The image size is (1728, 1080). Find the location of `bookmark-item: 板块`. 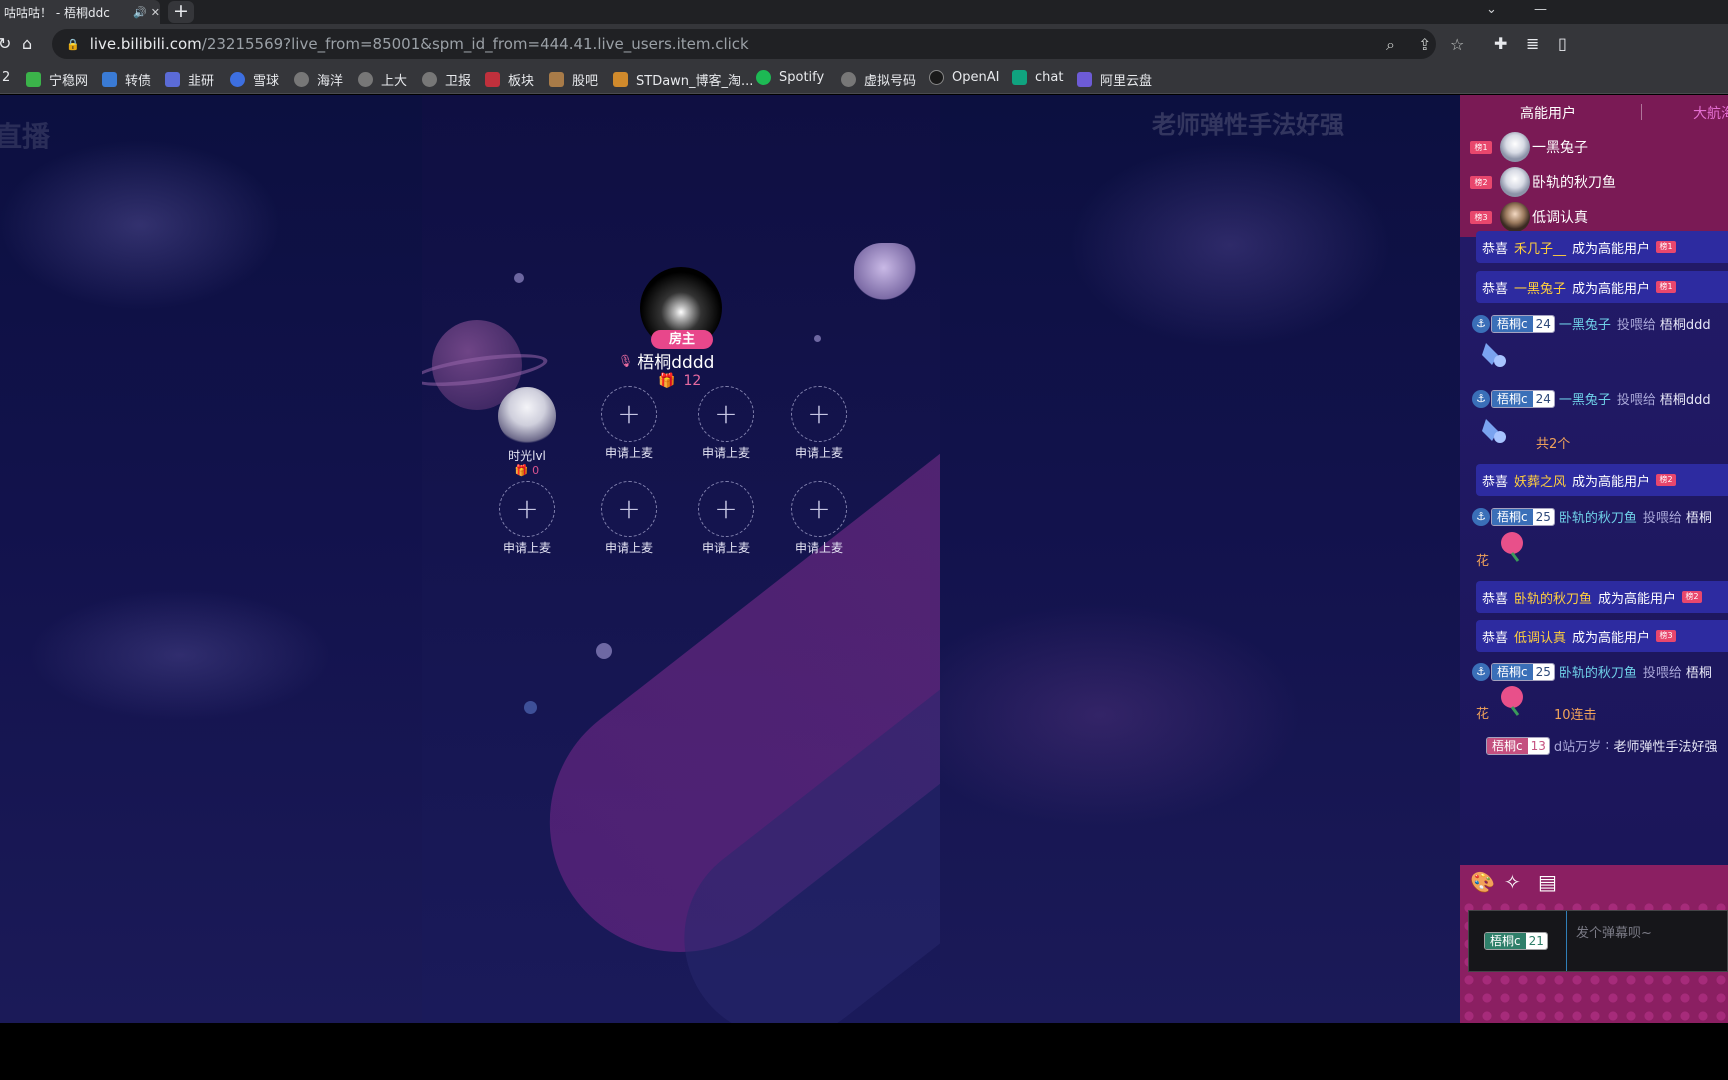

bookmark-item: 板块 is located at coordinates (509, 79).